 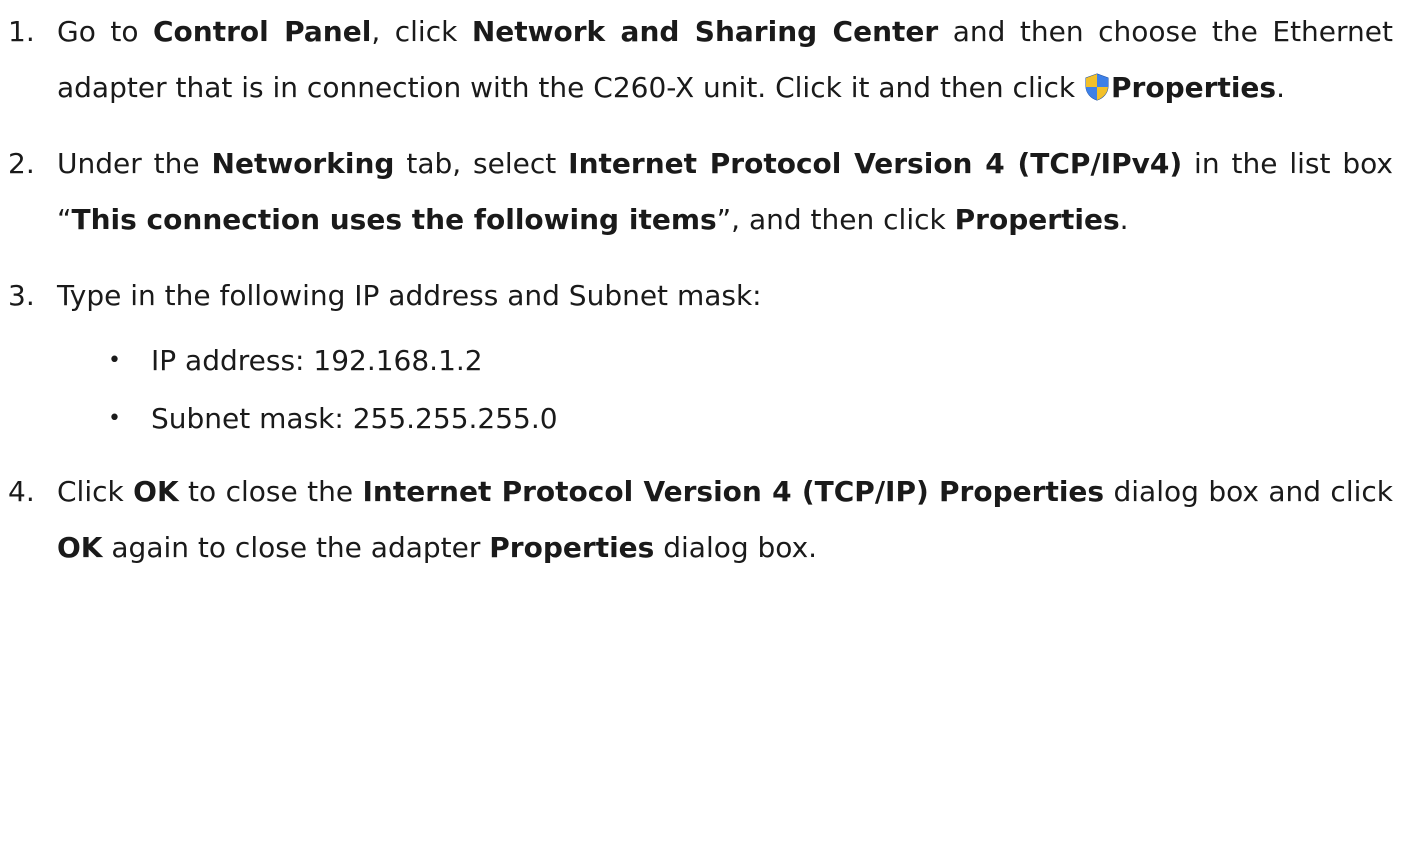 I want to click on list-box-label: This connection uses the following items, so click(x=394, y=219).